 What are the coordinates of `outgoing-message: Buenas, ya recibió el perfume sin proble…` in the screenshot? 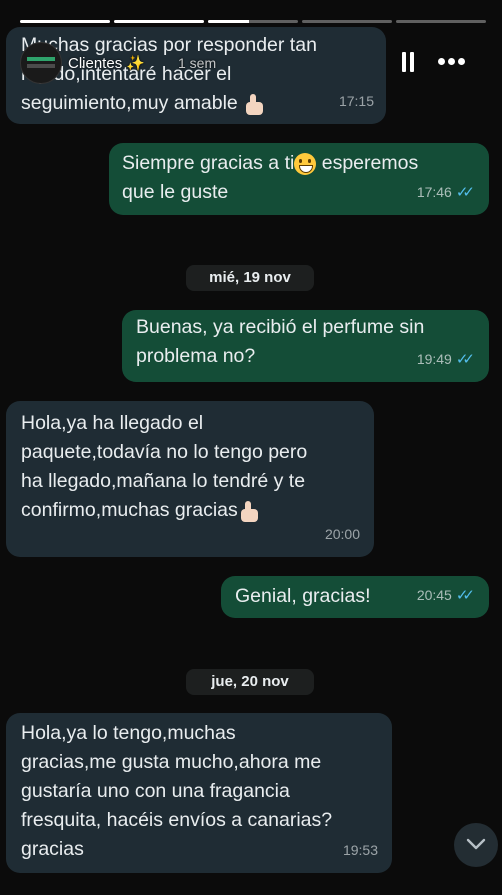 It's located at (305, 346).